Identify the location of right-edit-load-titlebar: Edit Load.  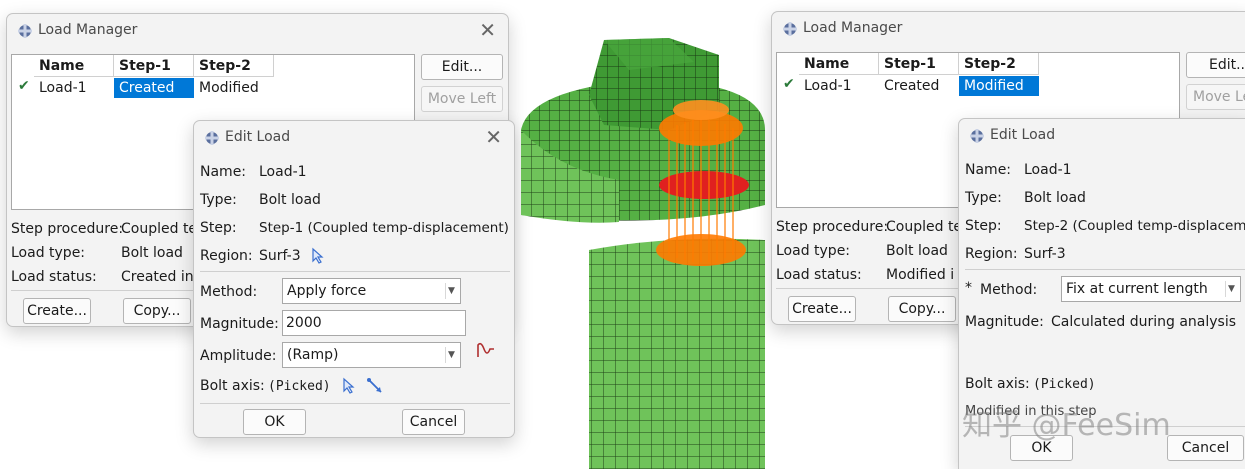
(1102, 136).